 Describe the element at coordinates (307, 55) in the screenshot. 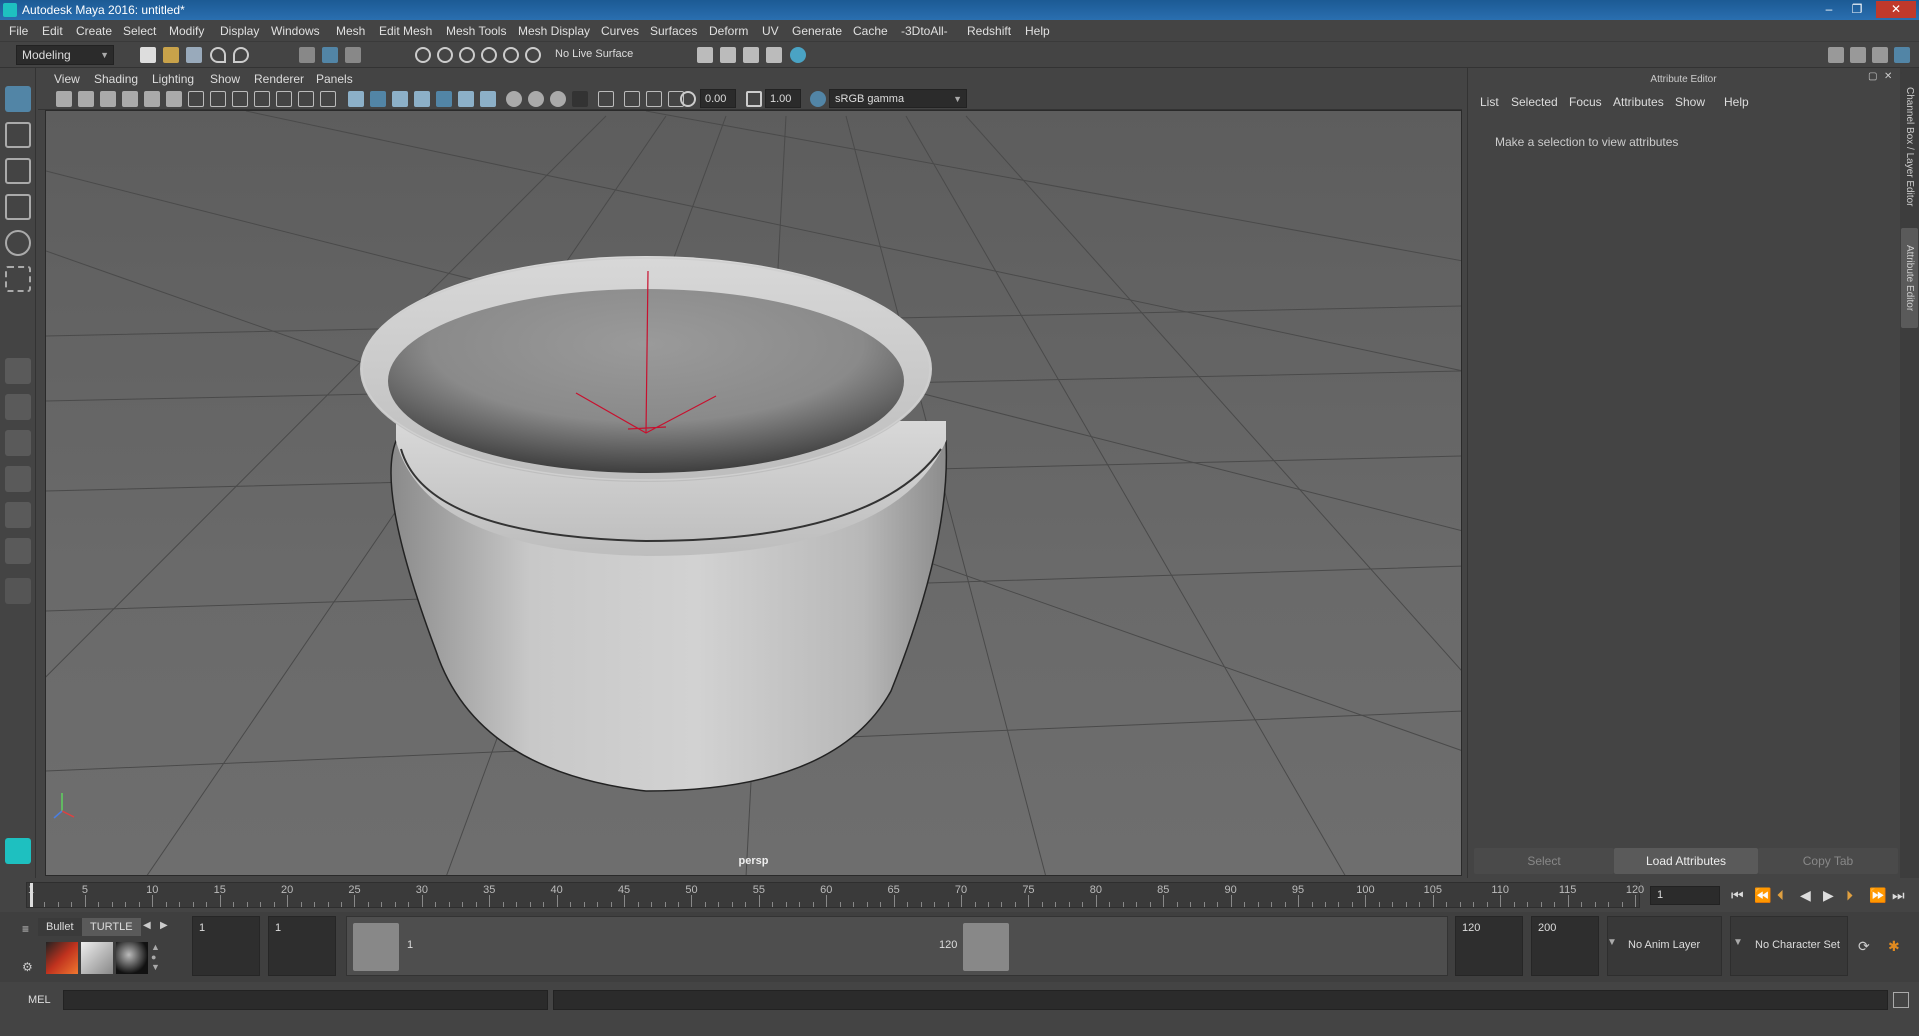

I see `select-hierarchy-icon` at that location.